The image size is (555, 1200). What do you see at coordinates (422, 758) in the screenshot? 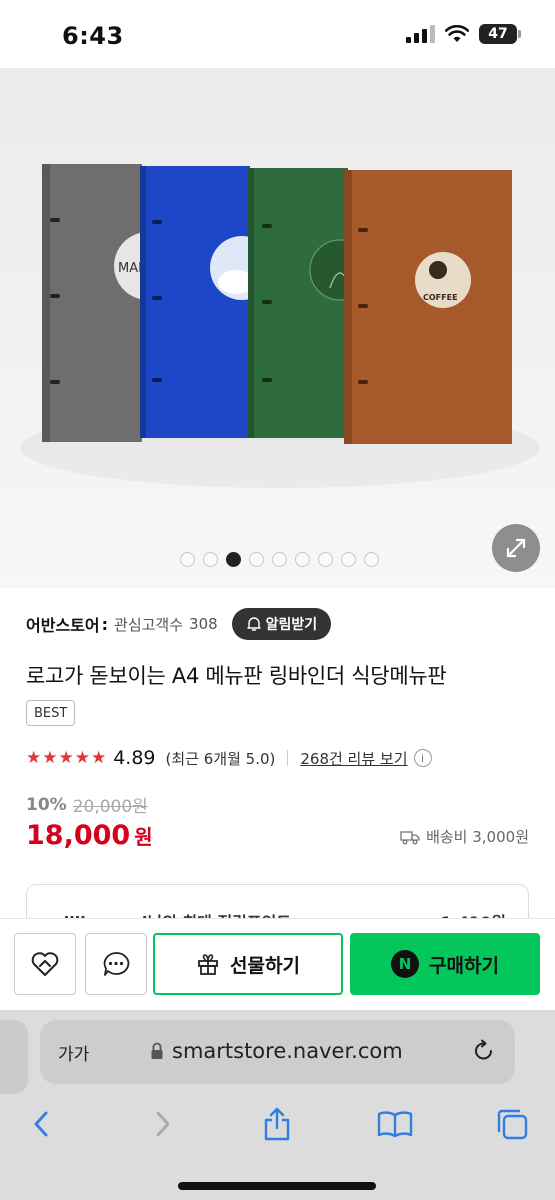
I see `info-icon: i` at bounding box center [422, 758].